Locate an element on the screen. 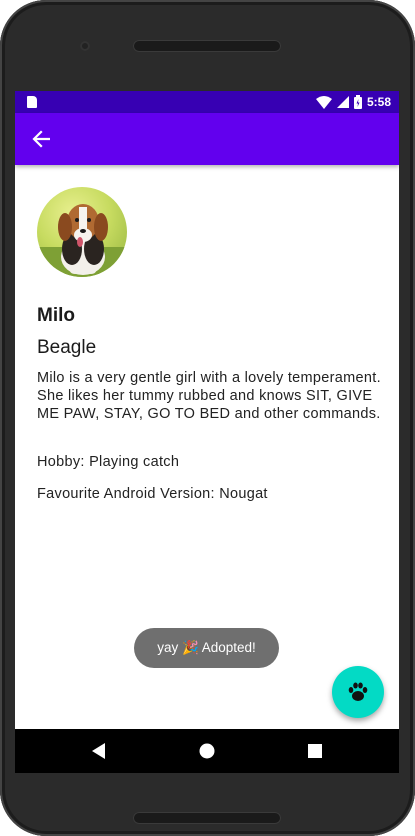  paw-icon is located at coordinates (358, 691).